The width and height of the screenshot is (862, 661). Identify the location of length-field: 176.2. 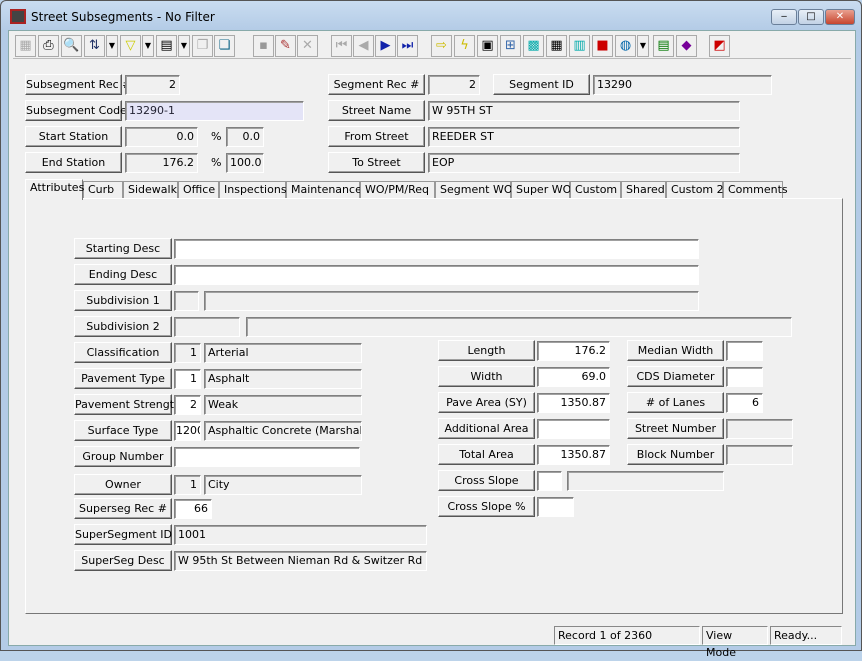
(573, 351).